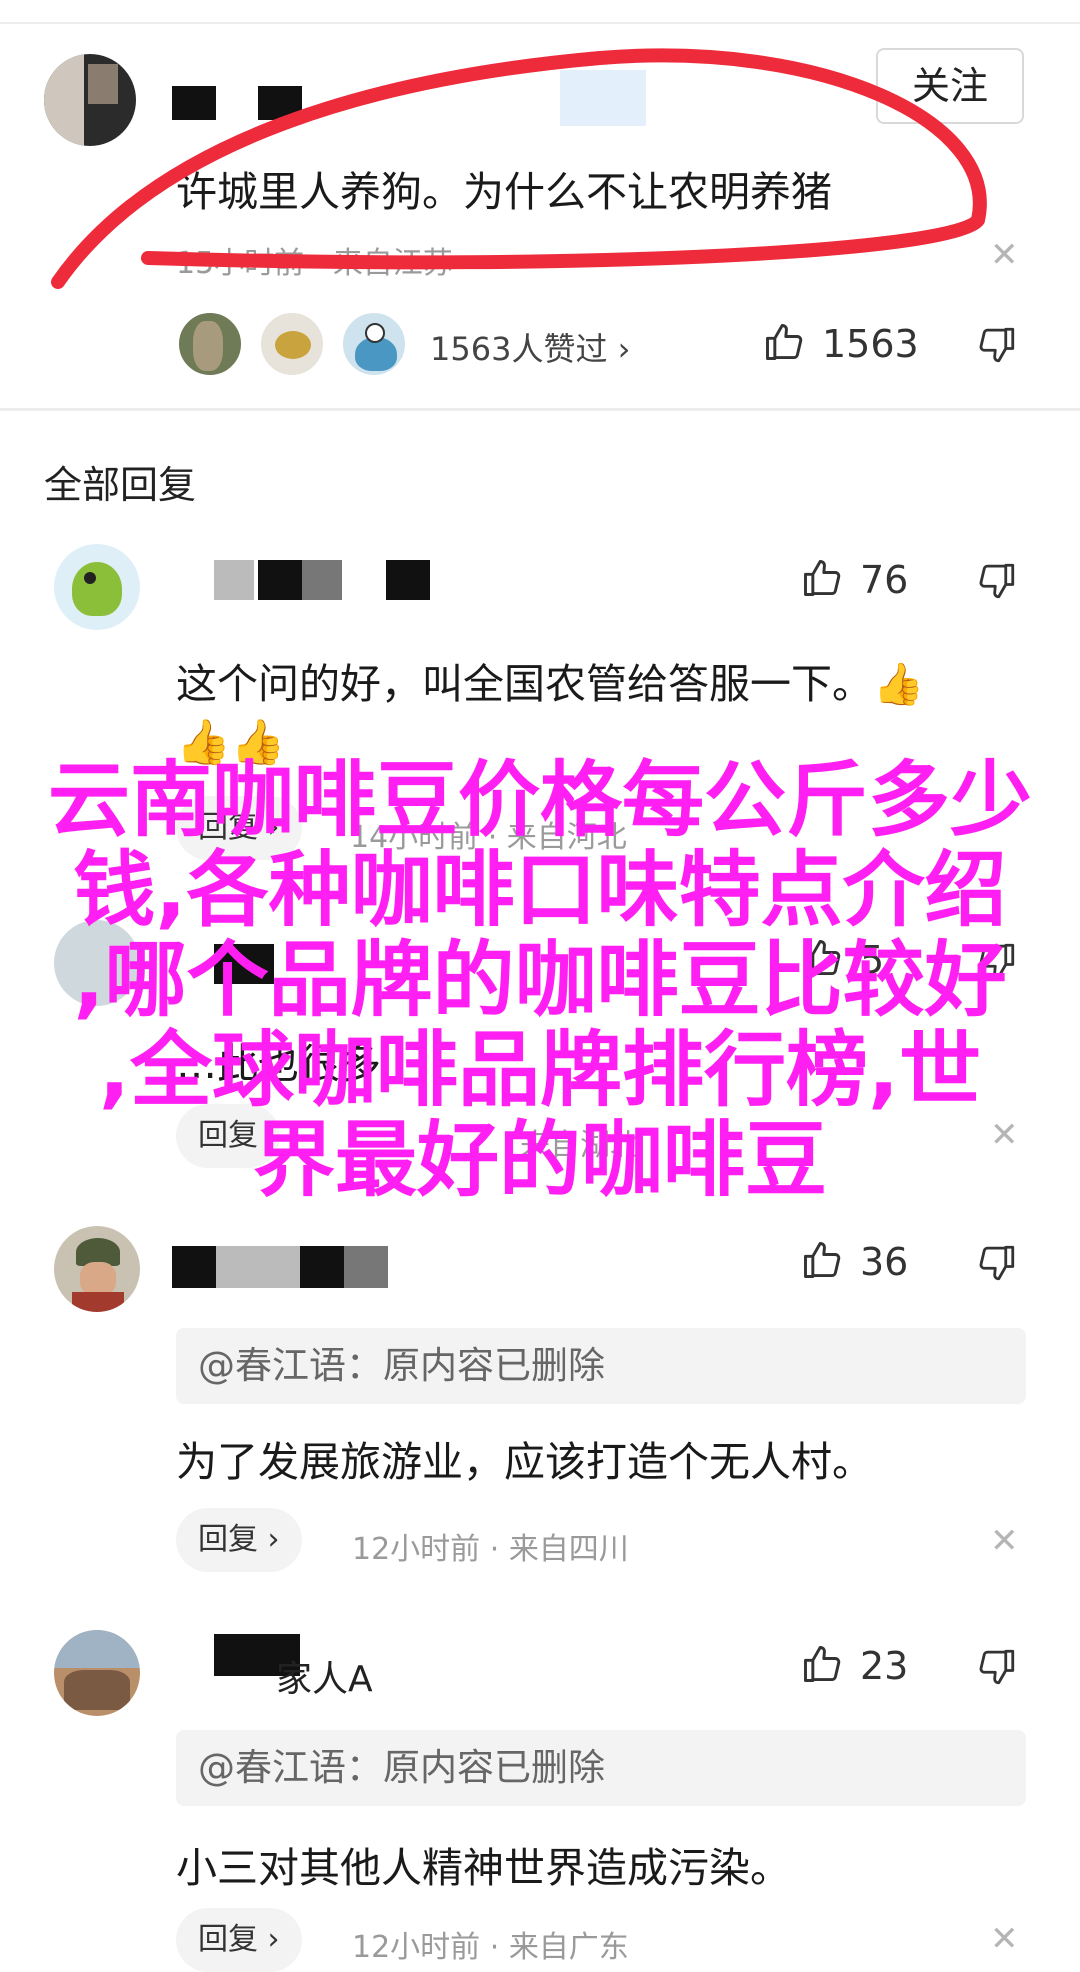 This screenshot has width=1080, height=1972. Describe the element at coordinates (540, 409) in the screenshot. I see `section-divider` at that location.